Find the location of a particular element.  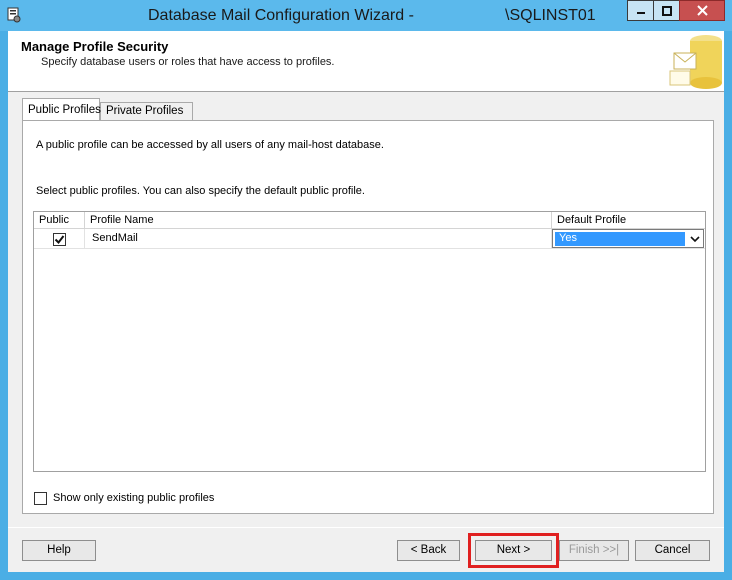

next-button: Next > is located at coordinates (513, 550).